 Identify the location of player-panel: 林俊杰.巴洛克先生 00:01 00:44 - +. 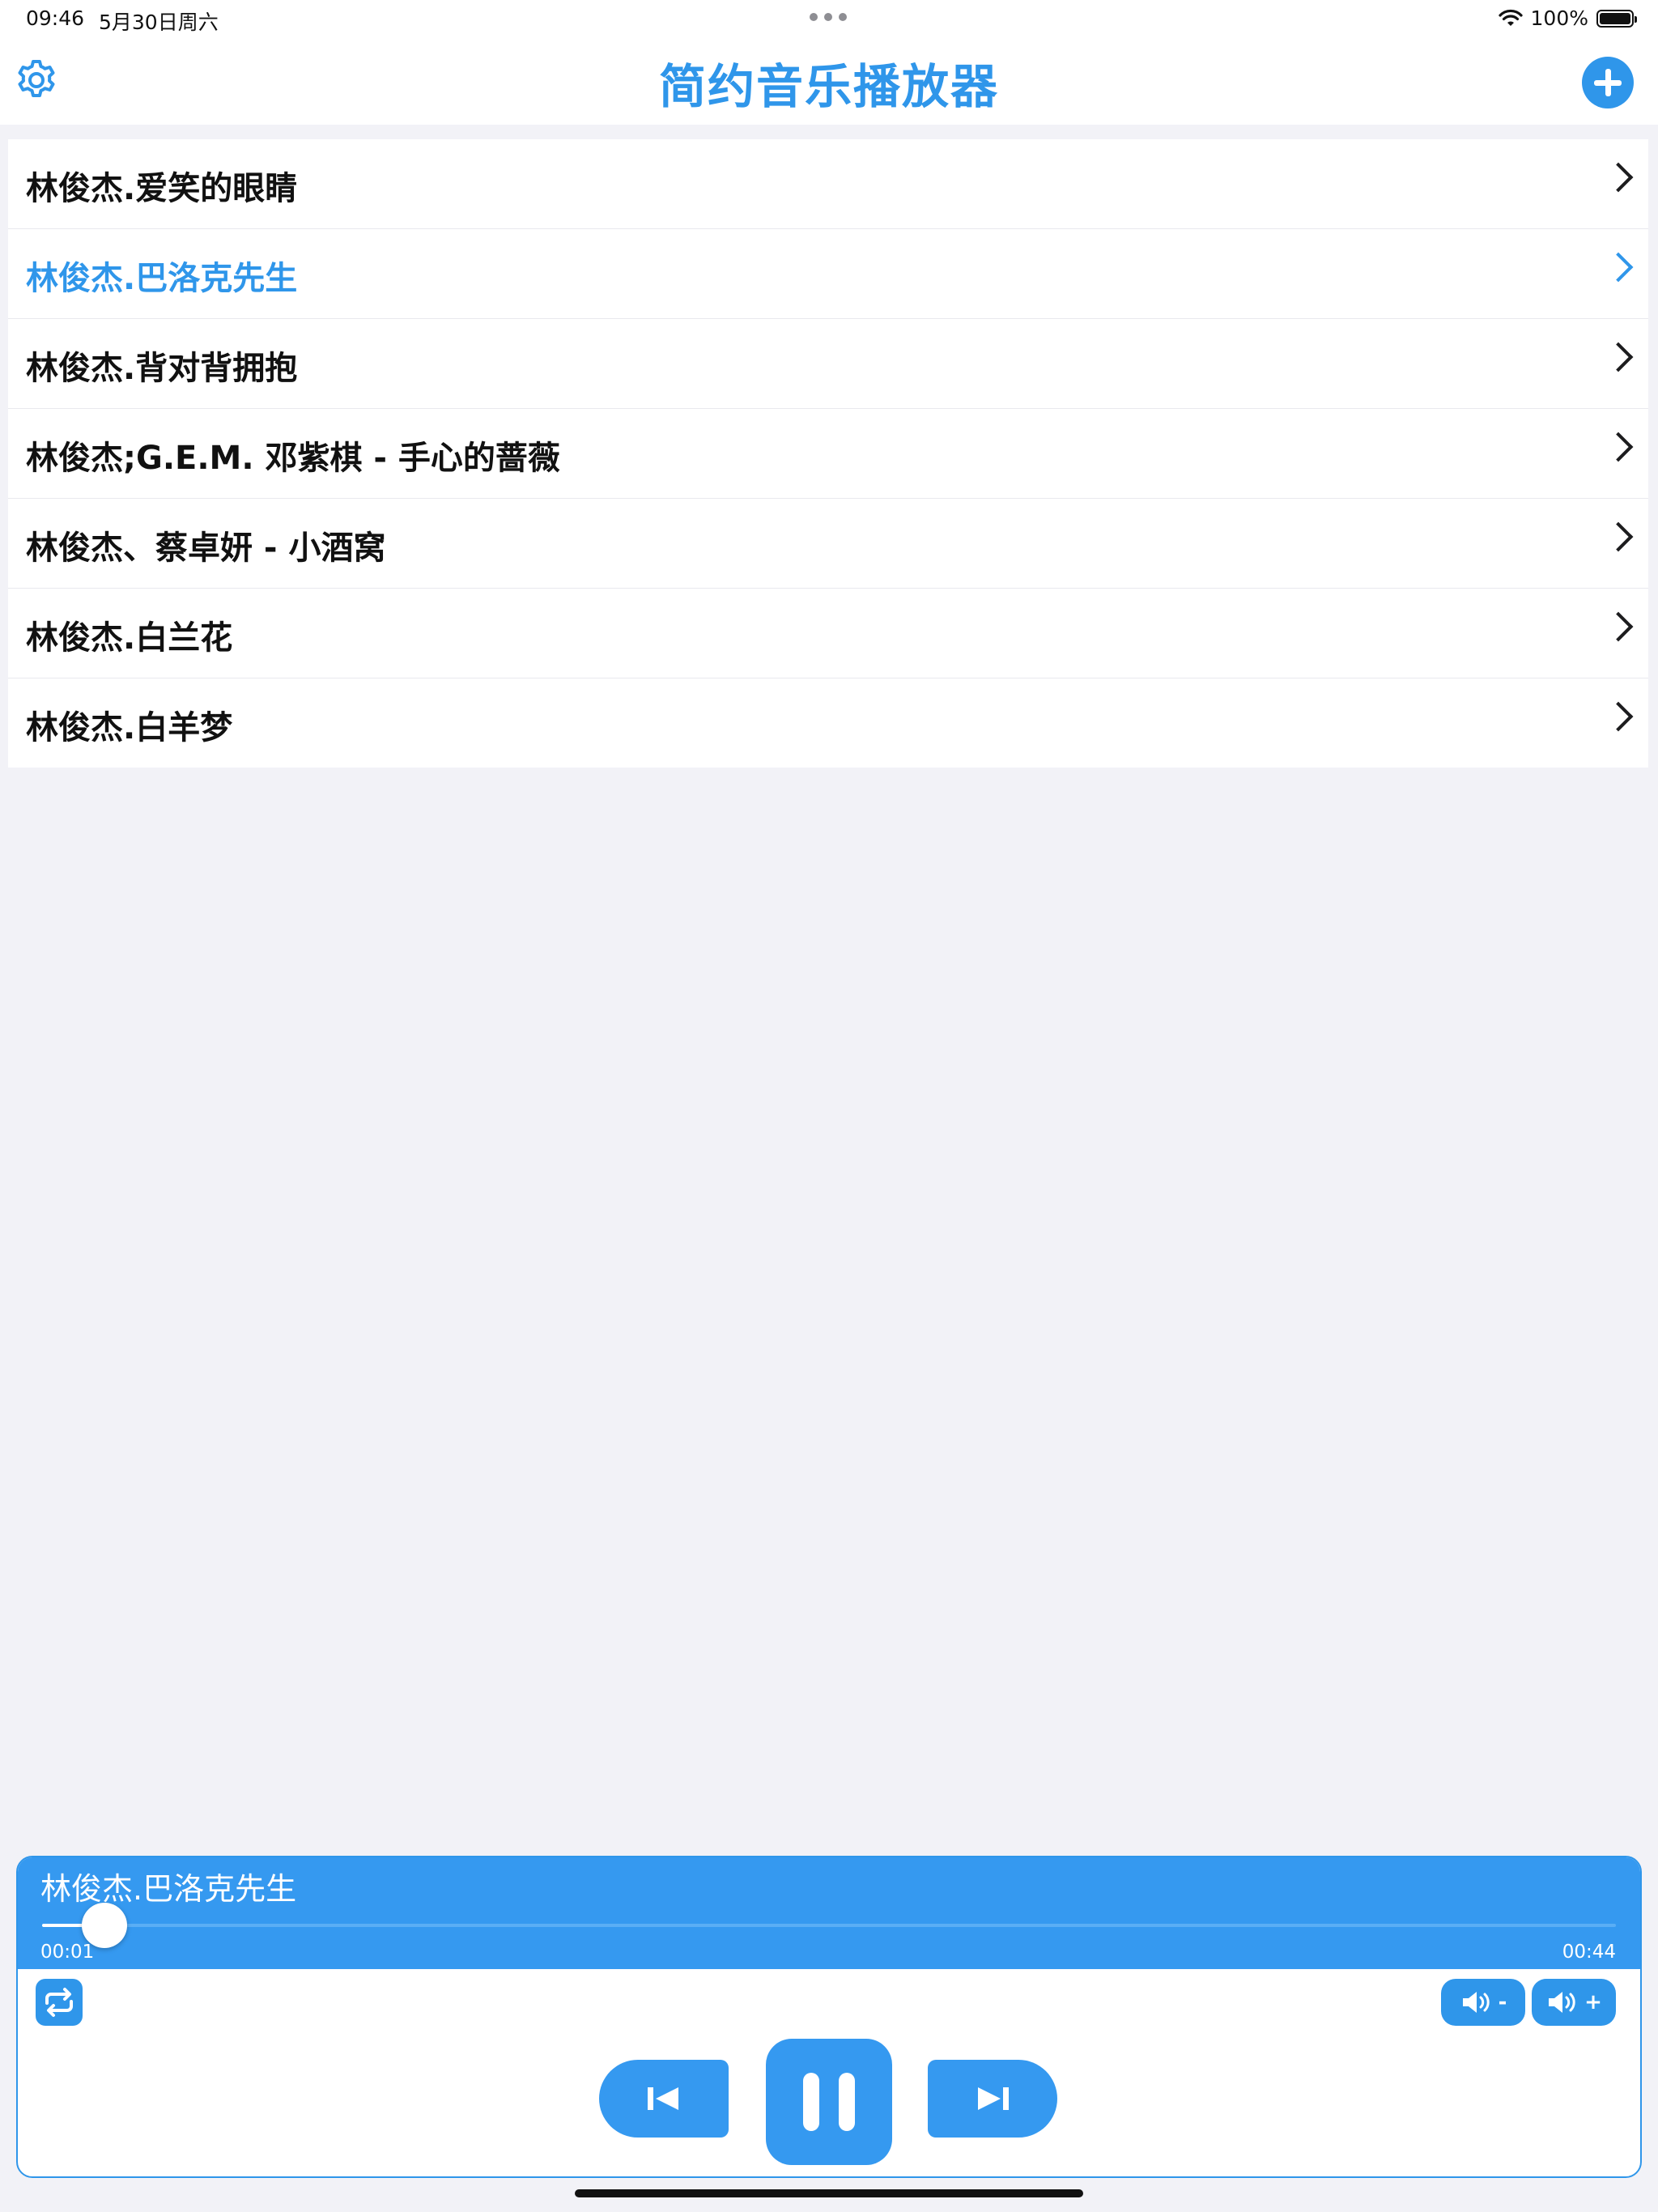
(829, 2017).